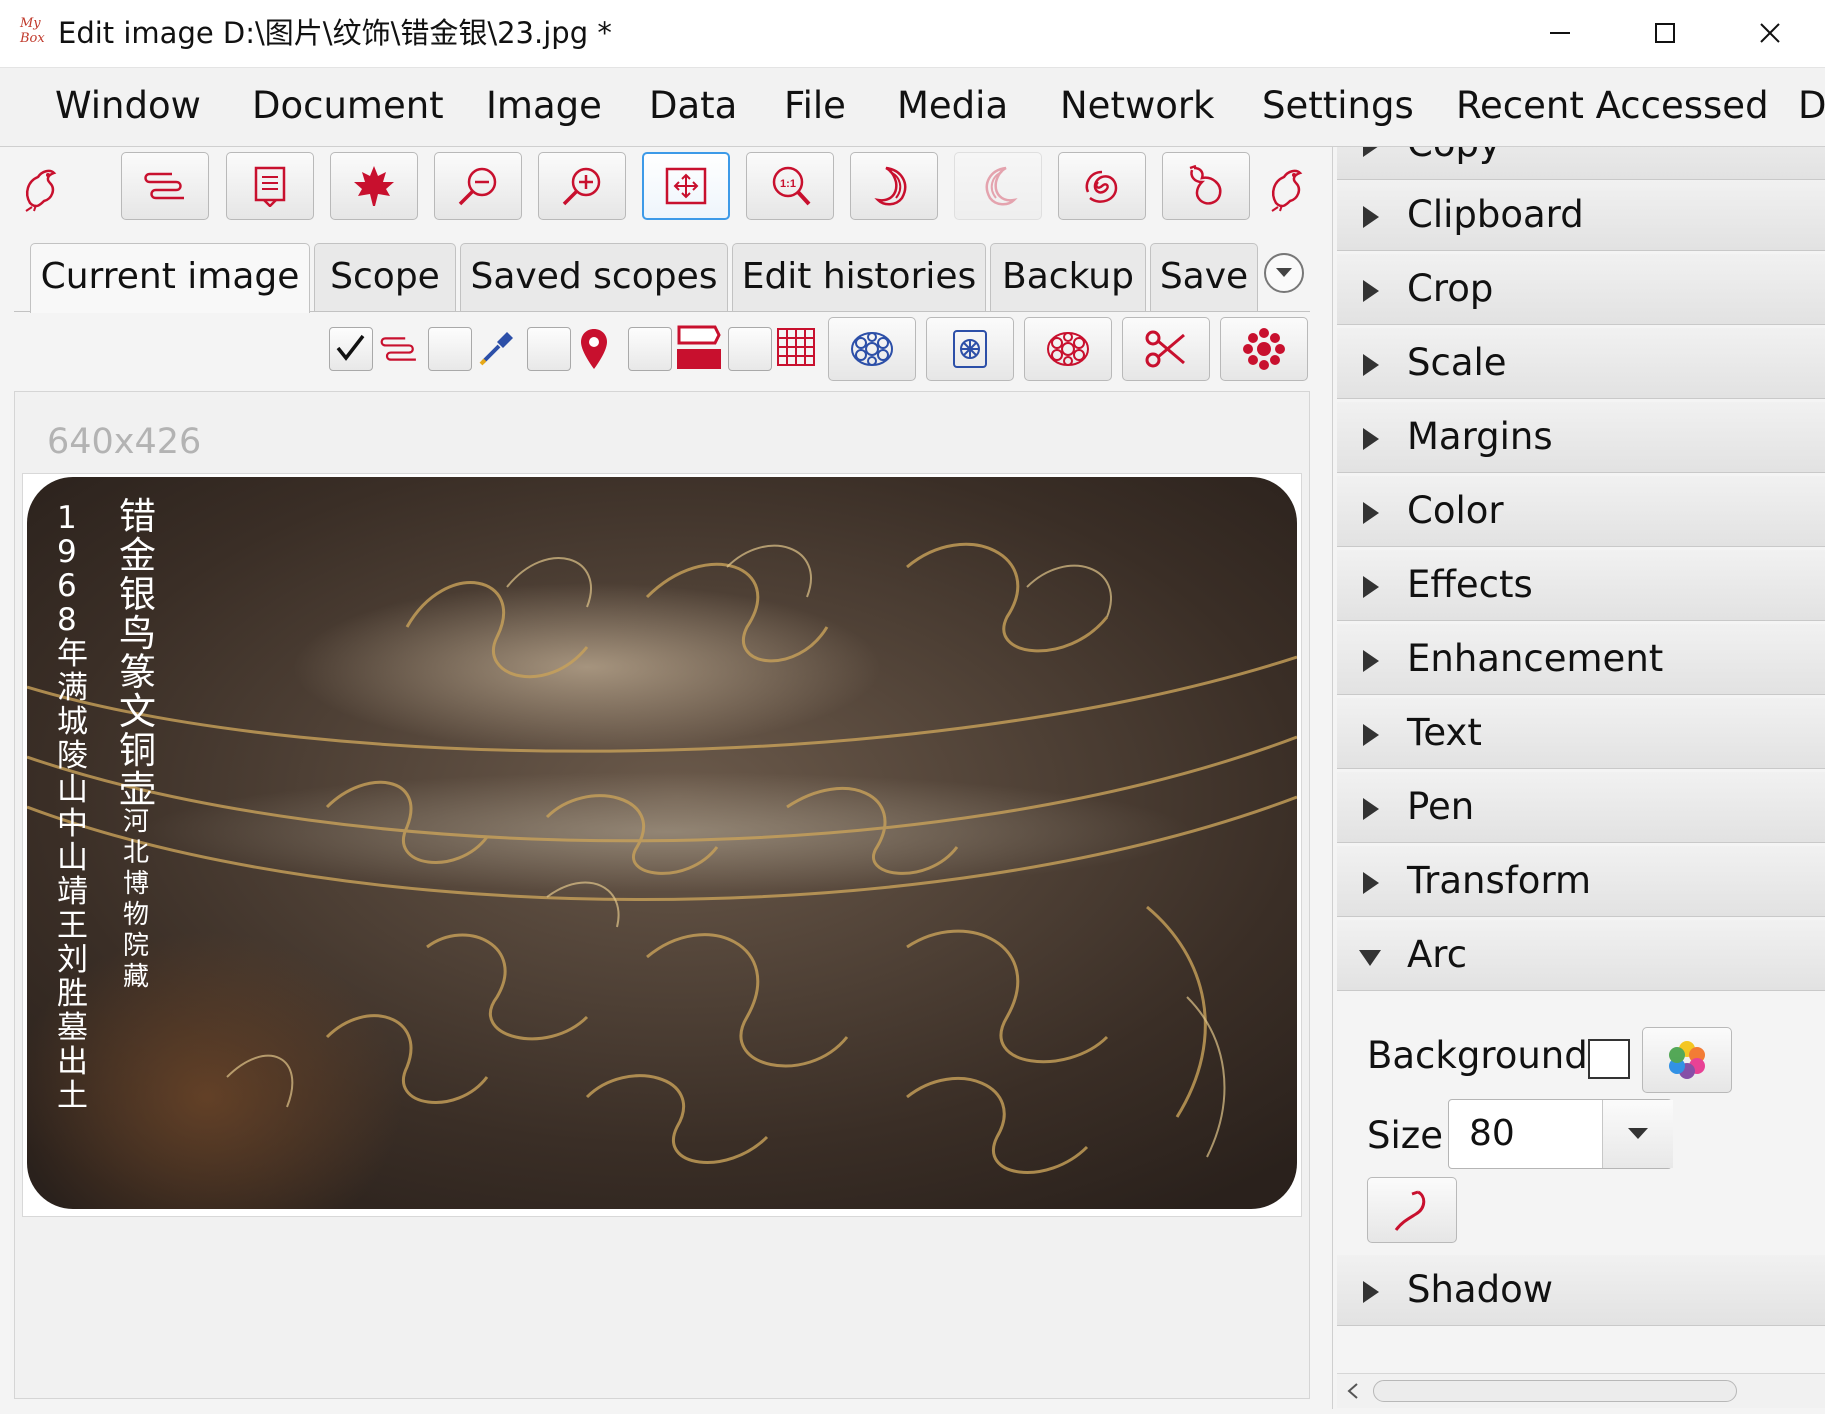 The image size is (1825, 1414). I want to click on maple-leaf-button, so click(374, 186).